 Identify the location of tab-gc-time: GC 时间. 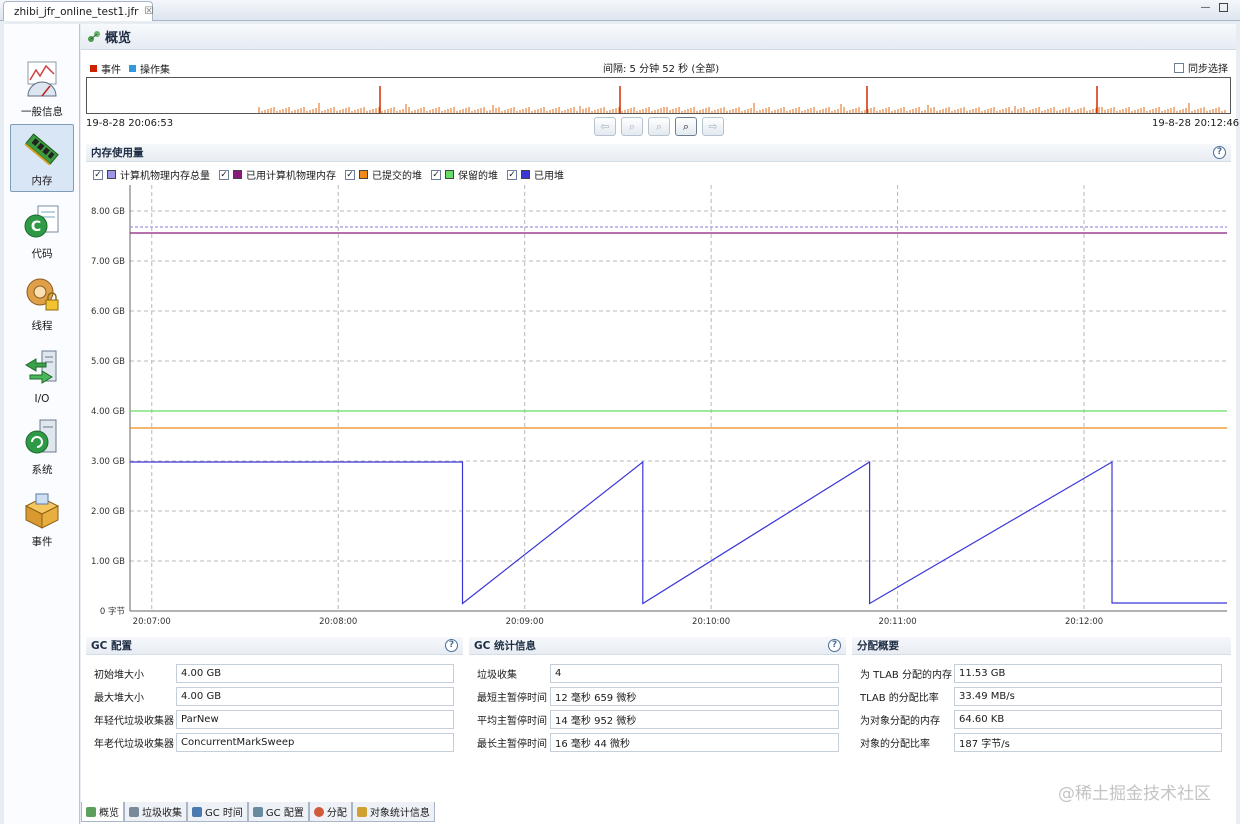
(217, 812).